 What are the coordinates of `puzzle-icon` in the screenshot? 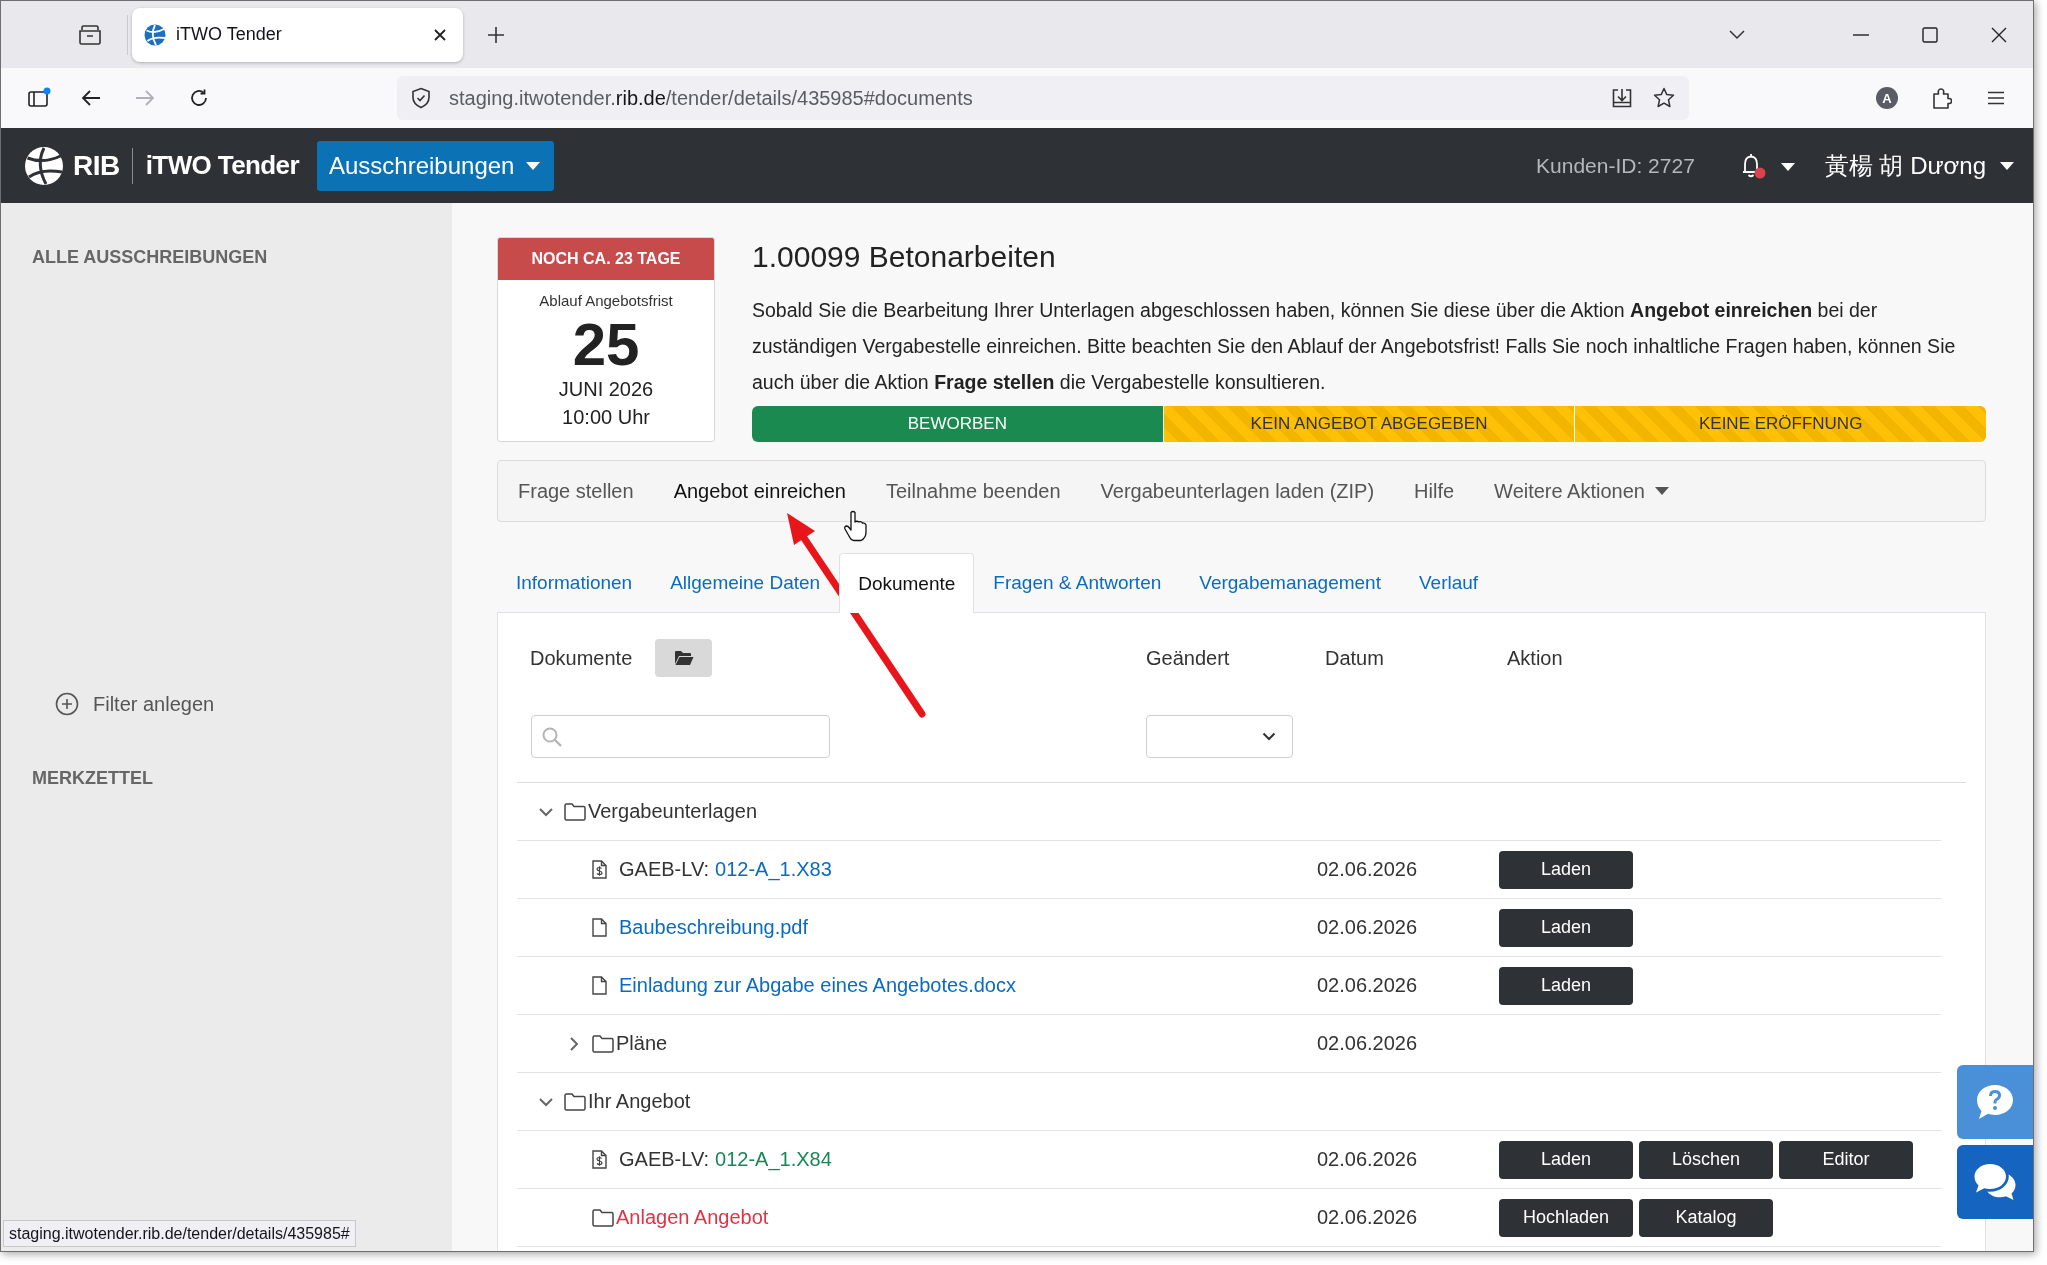 It's located at (1942, 98).